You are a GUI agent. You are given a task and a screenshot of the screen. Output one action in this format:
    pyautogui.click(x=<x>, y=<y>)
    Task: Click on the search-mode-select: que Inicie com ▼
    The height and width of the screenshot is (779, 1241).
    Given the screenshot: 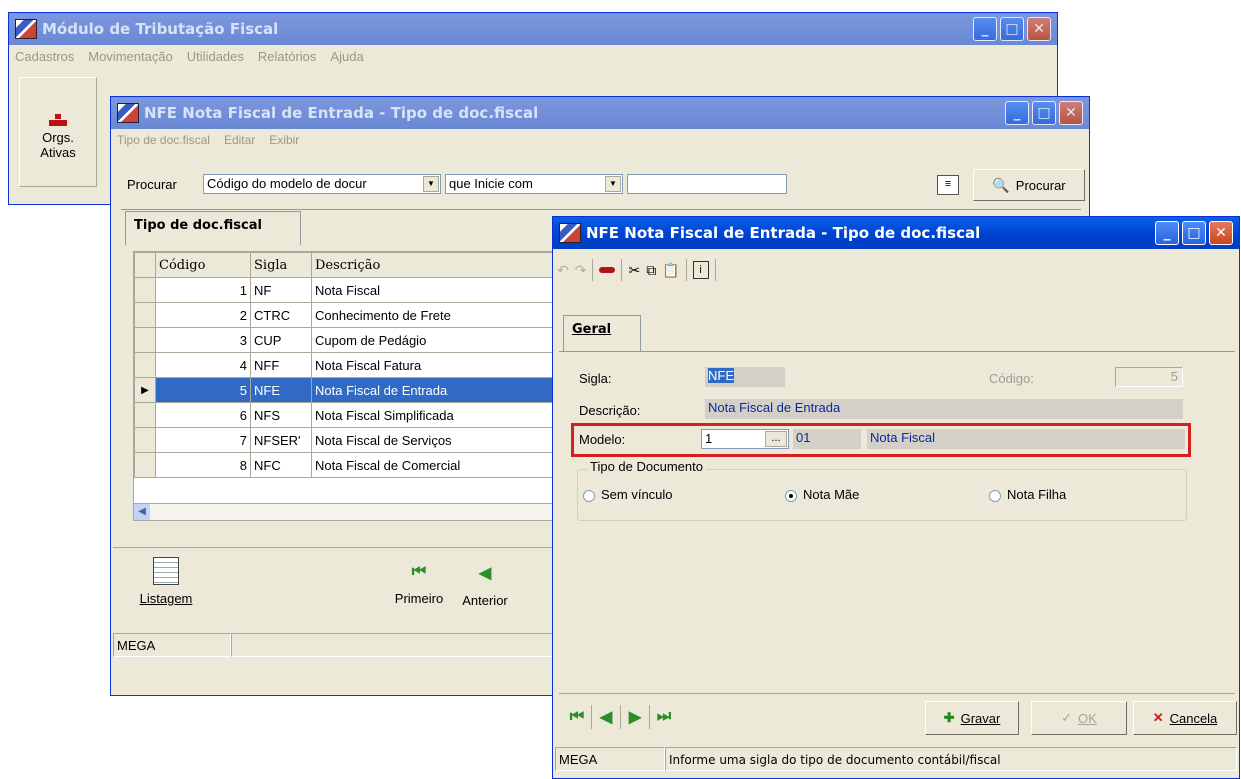 What is the action you would take?
    pyautogui.click(x=534, y=184)
    